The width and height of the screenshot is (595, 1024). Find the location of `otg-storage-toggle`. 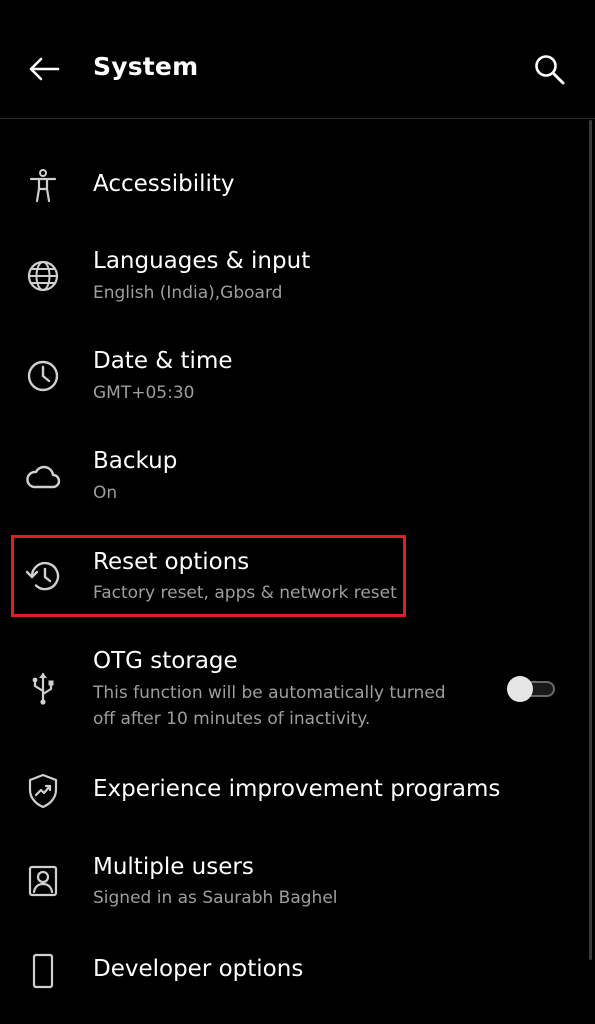

otg-storage-toggle is located at coordinates (531, 689).